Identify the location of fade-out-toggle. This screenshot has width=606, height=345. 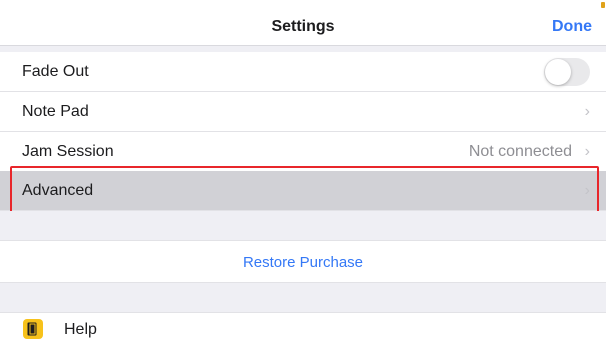
(567, 72).